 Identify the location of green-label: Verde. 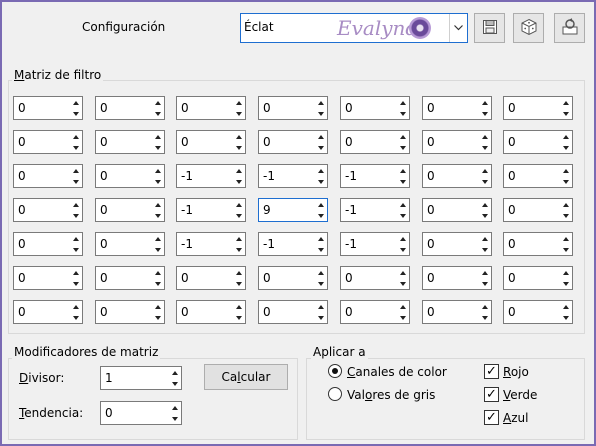
(520, 395).